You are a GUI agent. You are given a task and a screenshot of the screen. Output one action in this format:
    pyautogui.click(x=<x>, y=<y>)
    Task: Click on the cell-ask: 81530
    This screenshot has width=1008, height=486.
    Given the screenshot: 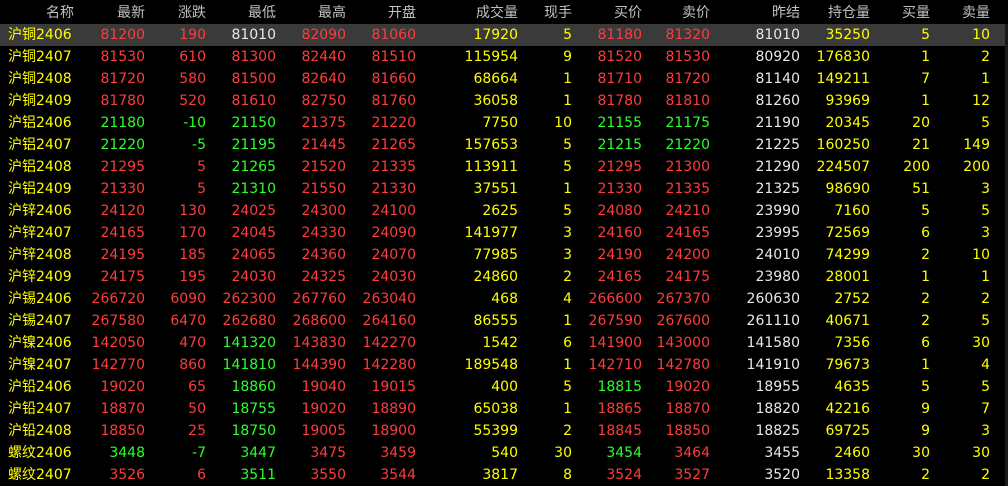 What is the action you would take?
    pyautogui.click(x=687, y=57)
    